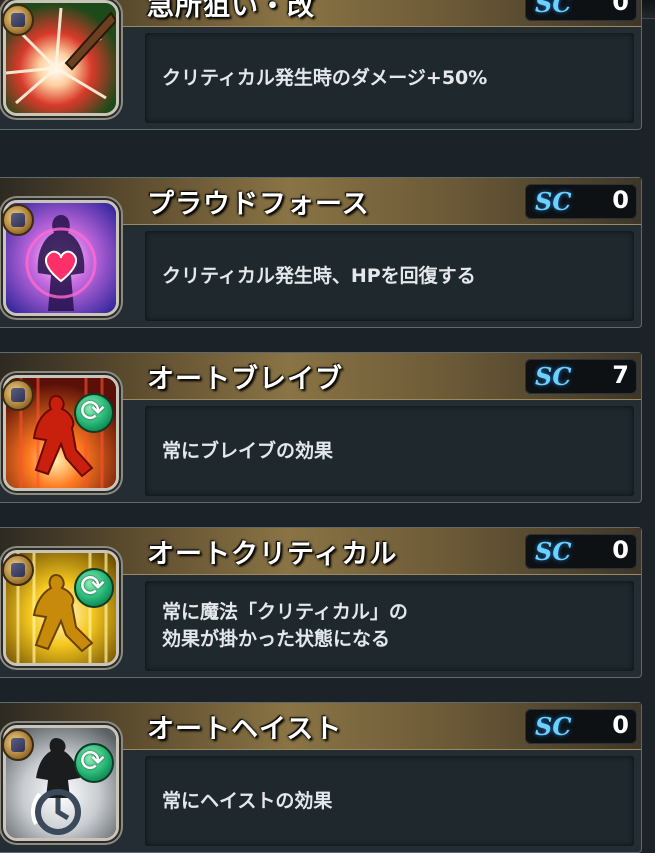  I want to click on skill-description: 常に魔法「クリティカル」の 効果が掛かった状態になる, so click(285, 625).